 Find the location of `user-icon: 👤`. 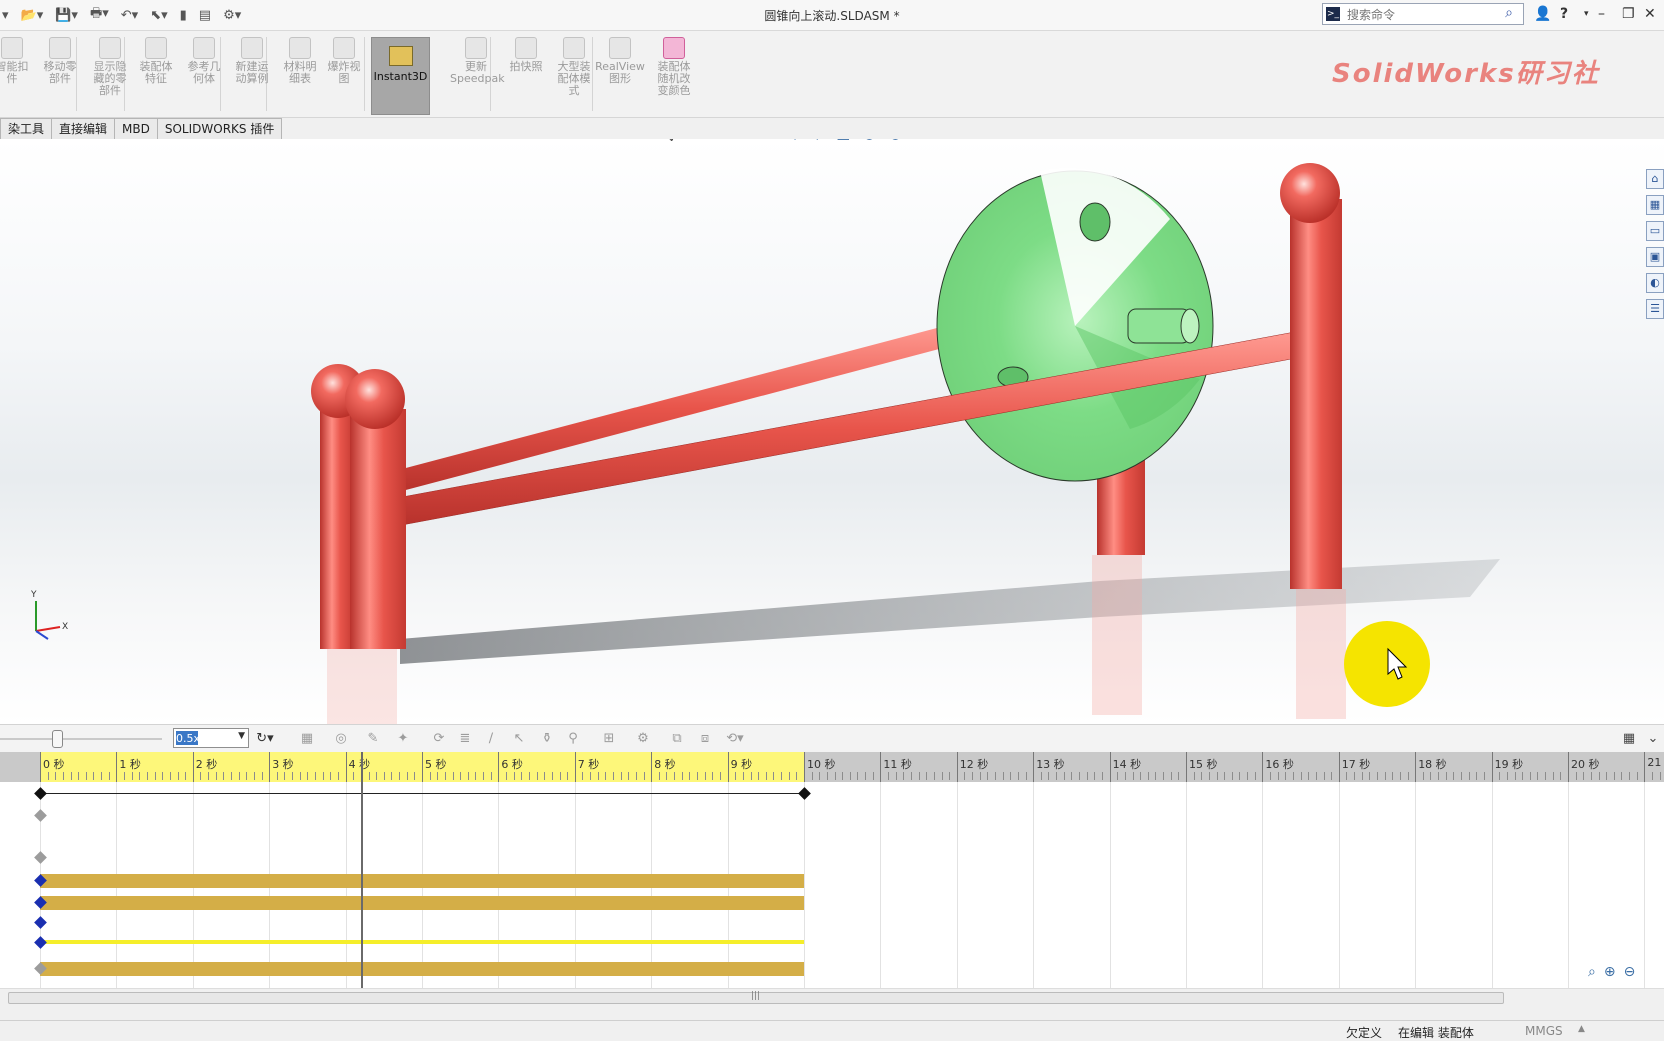

user-icon: 👤 is located at coordinates (1542, 14).